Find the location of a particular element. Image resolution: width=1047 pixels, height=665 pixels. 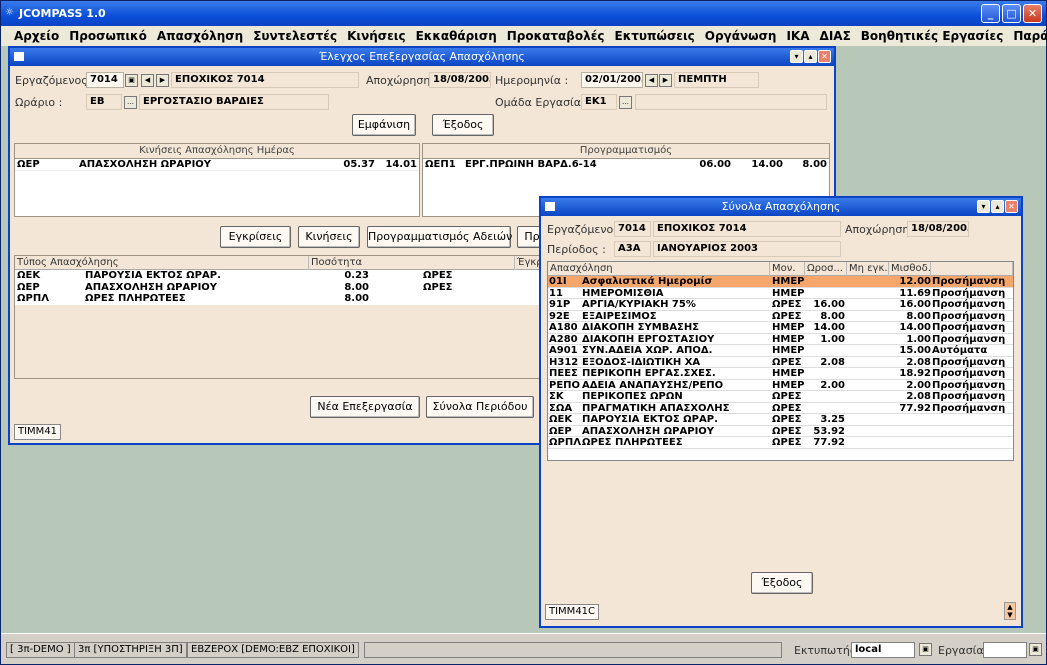

totals-departure-label: Αποχώρηση : is located at coordinates (881, 229).